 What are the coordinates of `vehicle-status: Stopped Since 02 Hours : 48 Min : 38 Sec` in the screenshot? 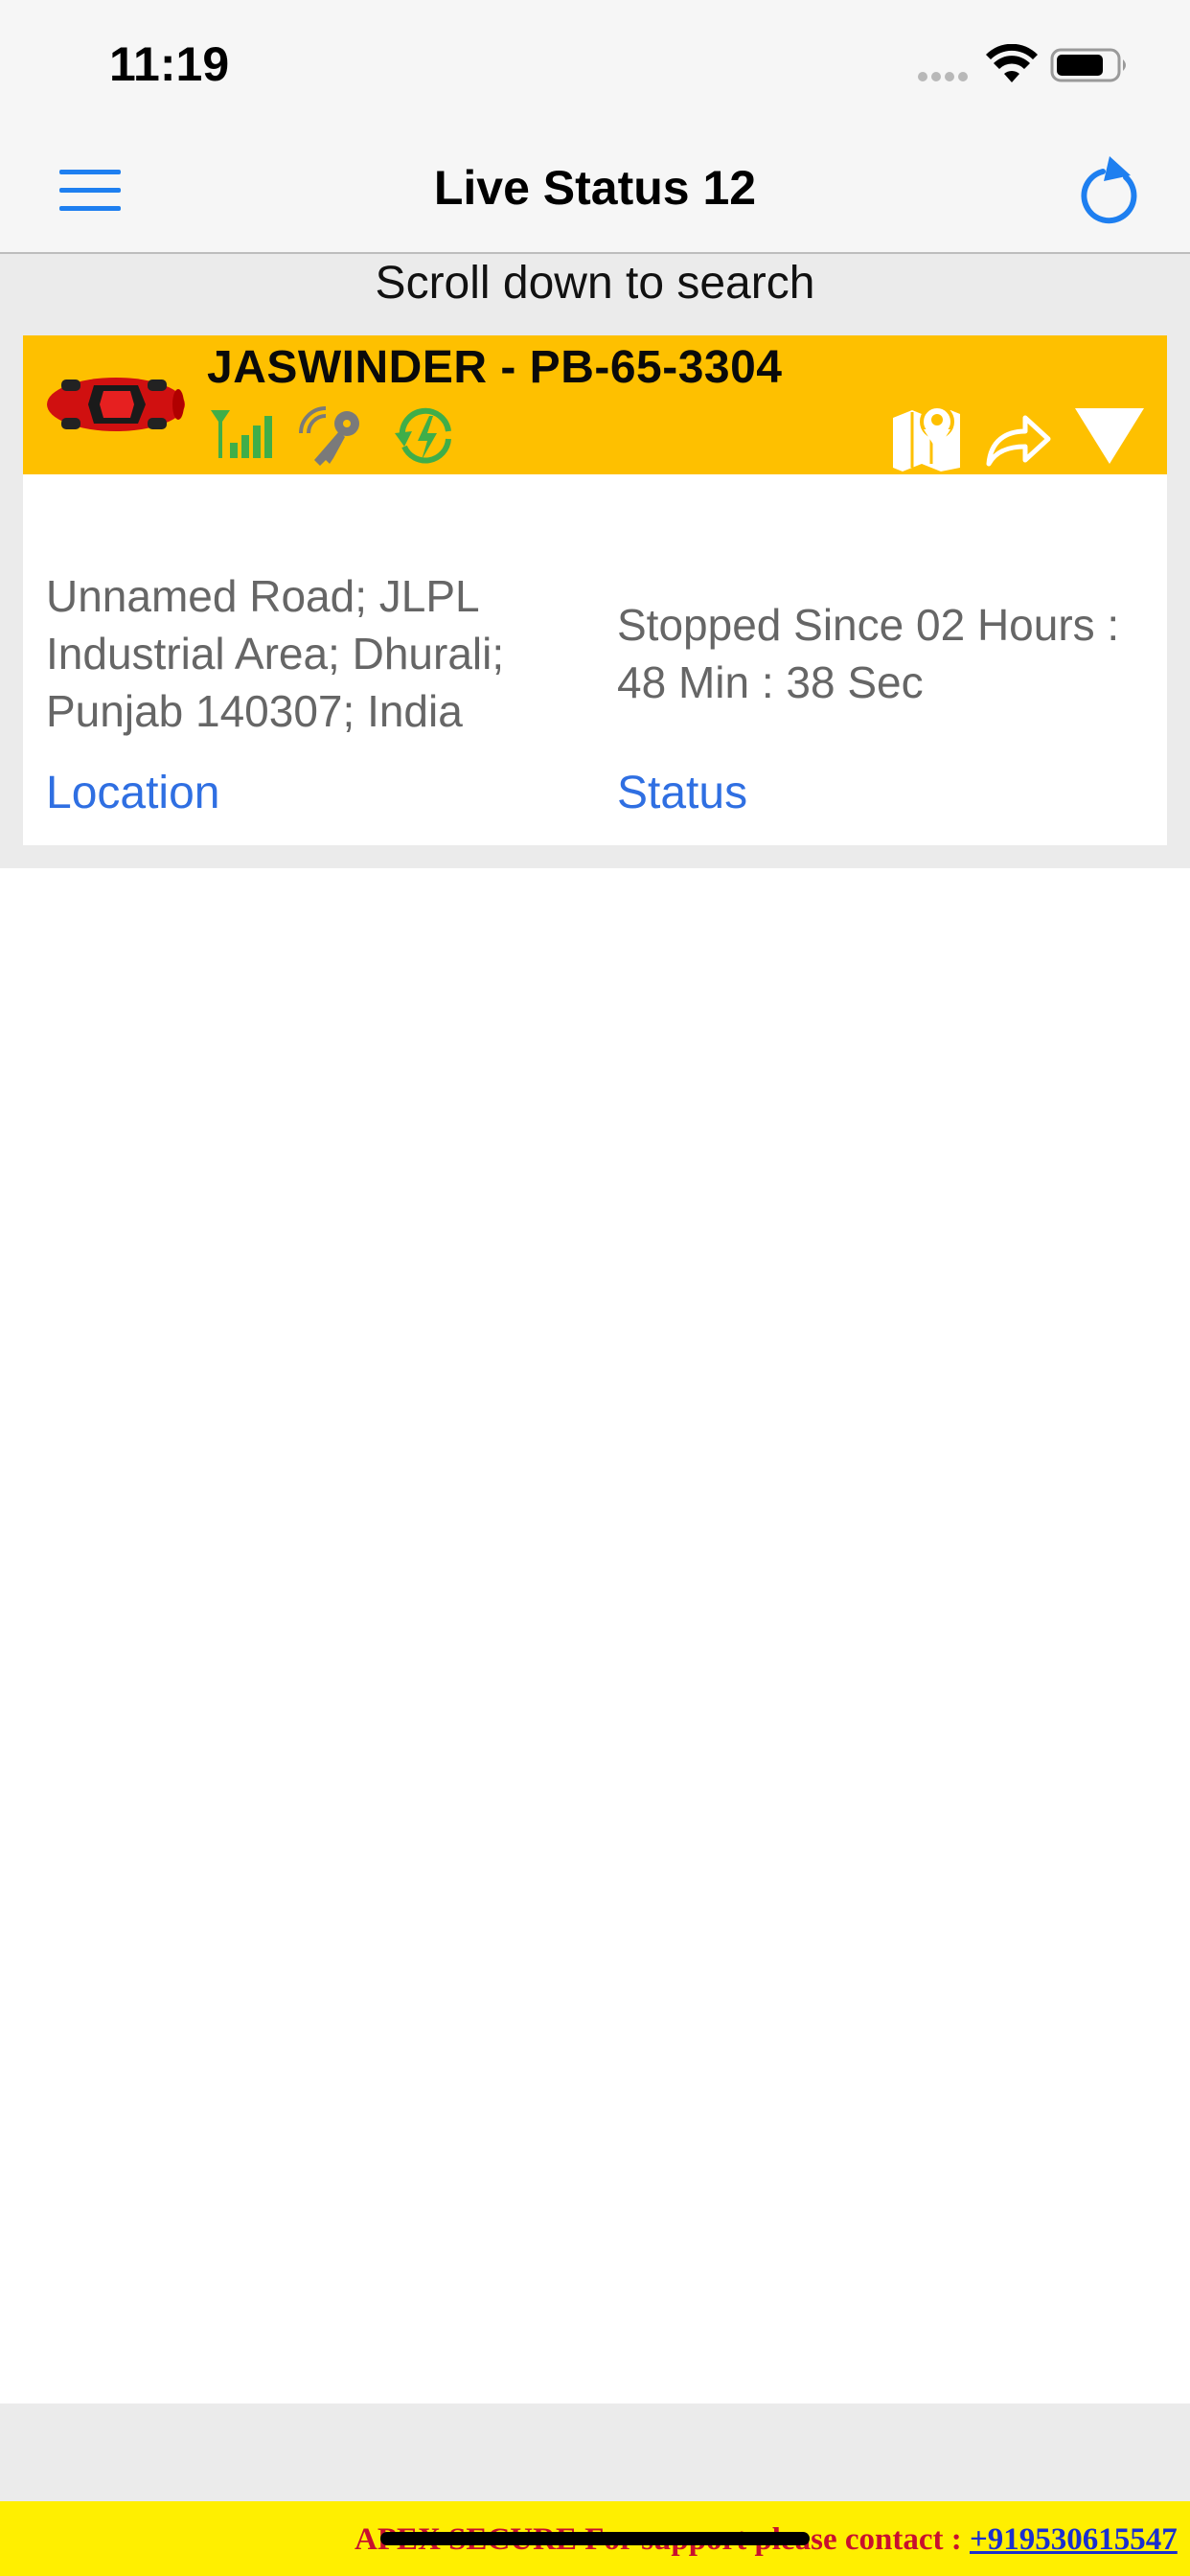 It's located at (869, 653).